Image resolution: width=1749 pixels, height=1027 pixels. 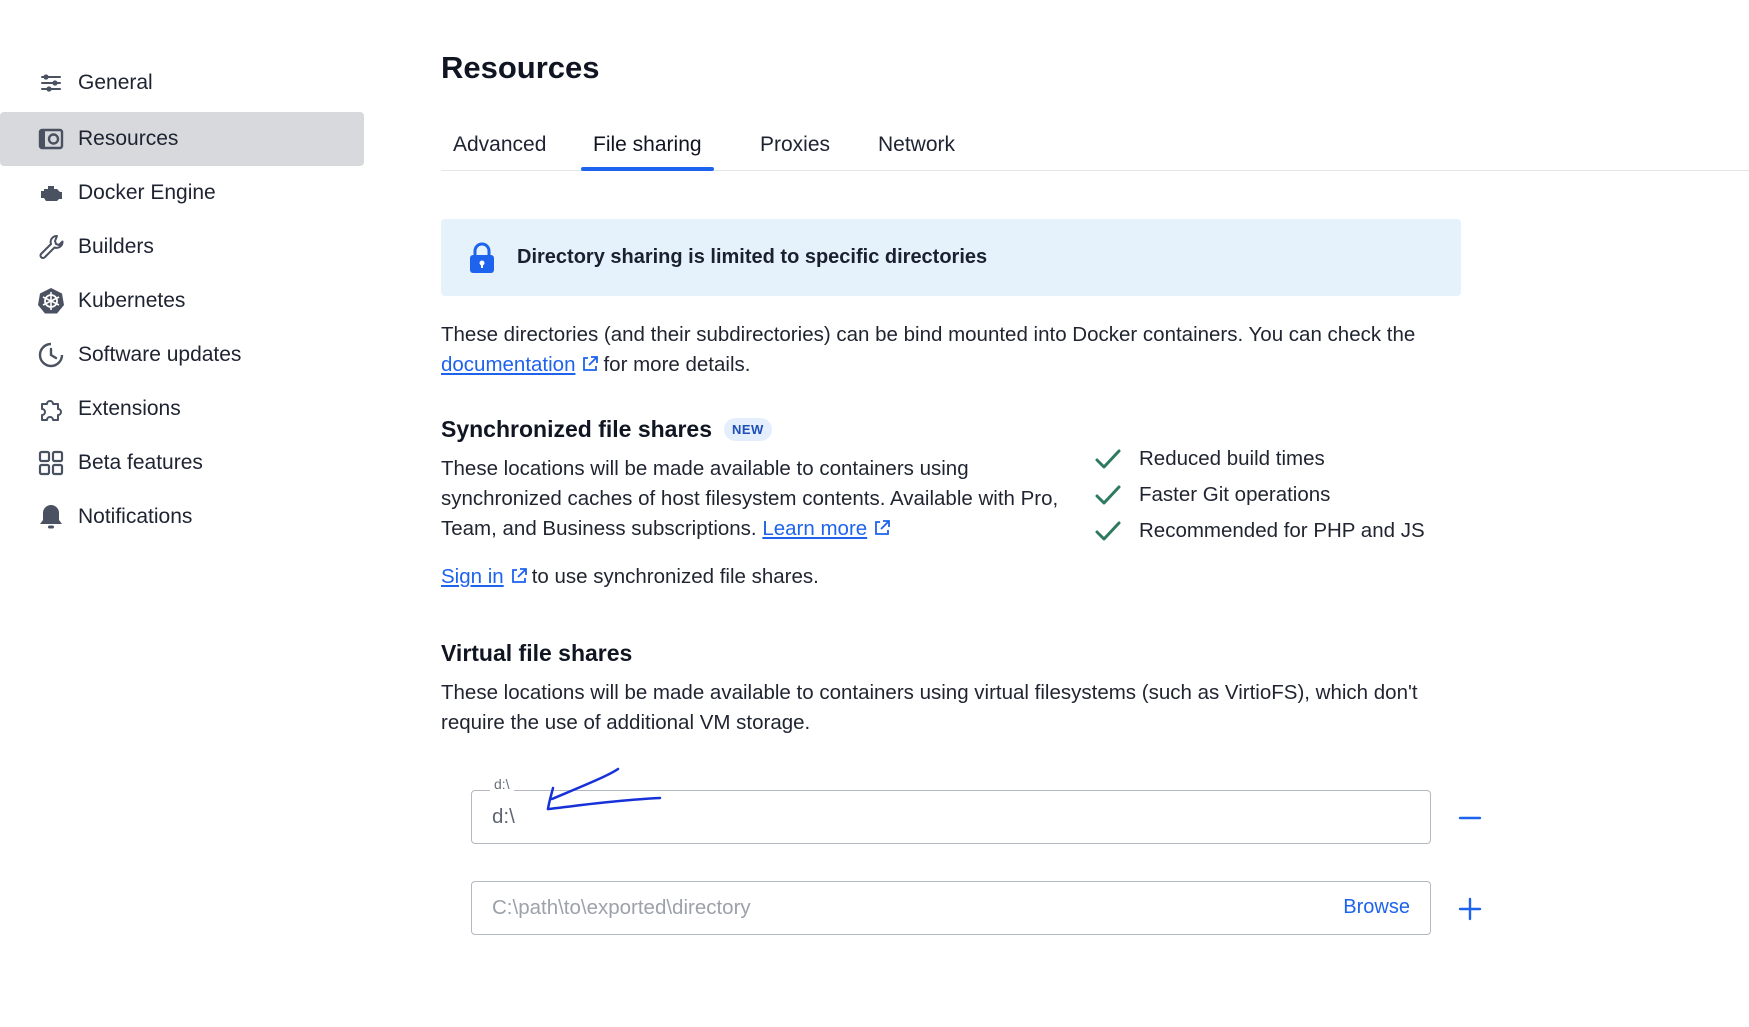 I want to click on tab-file-sharing: File sharing, so click(x=647, y=152).